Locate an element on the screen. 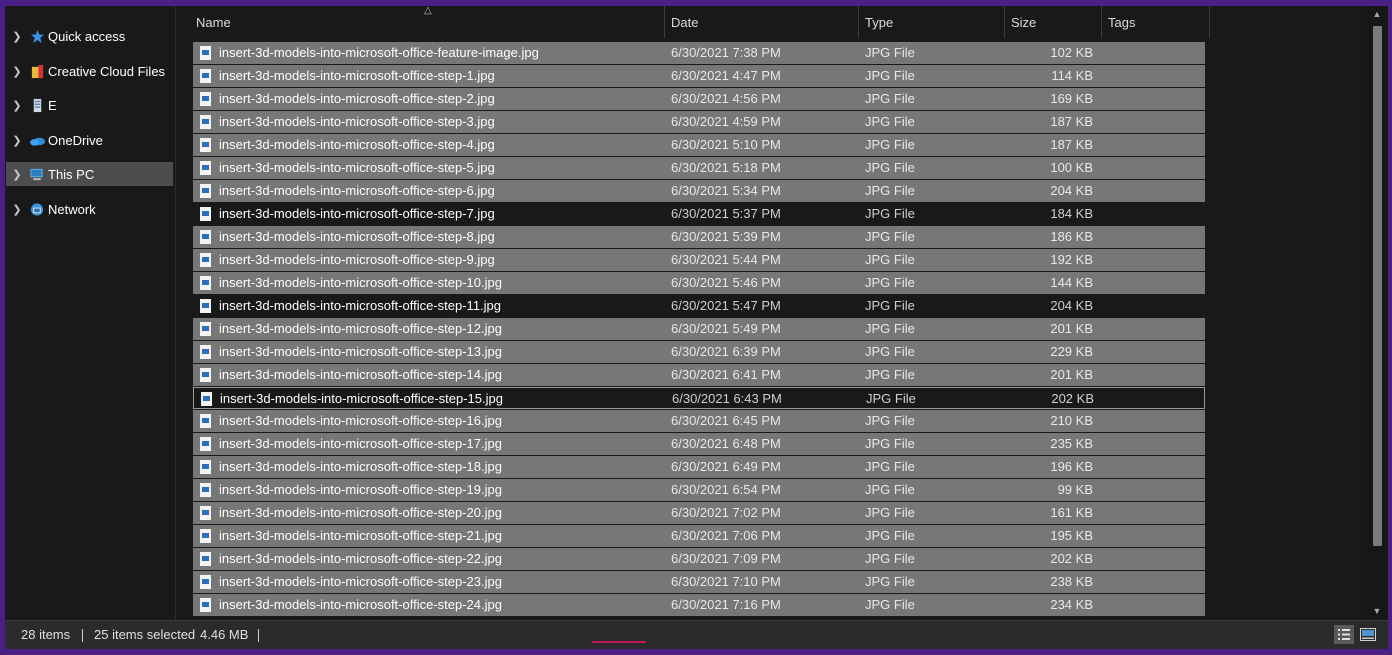 The width and height of the screenshot is (1392, 655). file-date: 6/30/2021 6:39 PM is located at coordinates (726, 351).